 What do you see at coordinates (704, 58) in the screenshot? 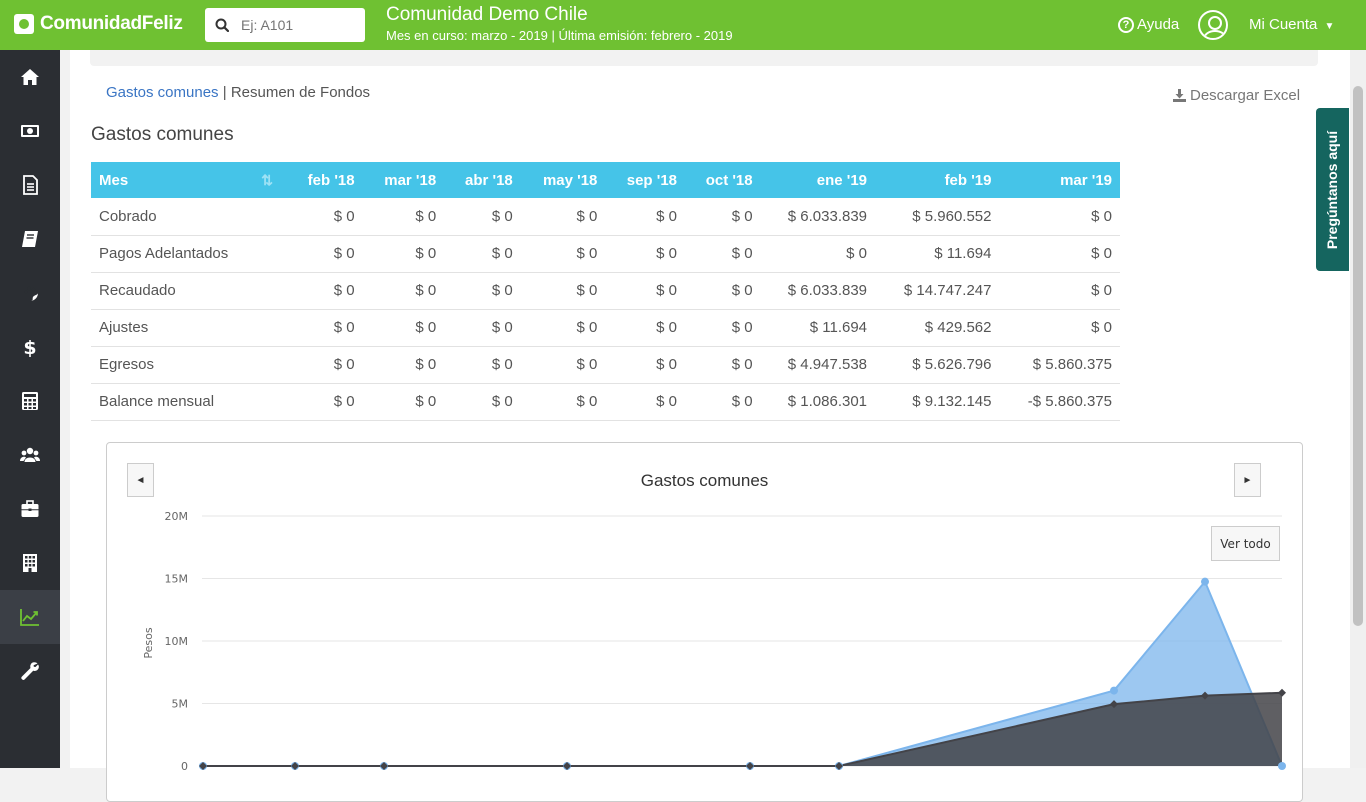
I see `filter-strip` at bounding box center [704, 58].